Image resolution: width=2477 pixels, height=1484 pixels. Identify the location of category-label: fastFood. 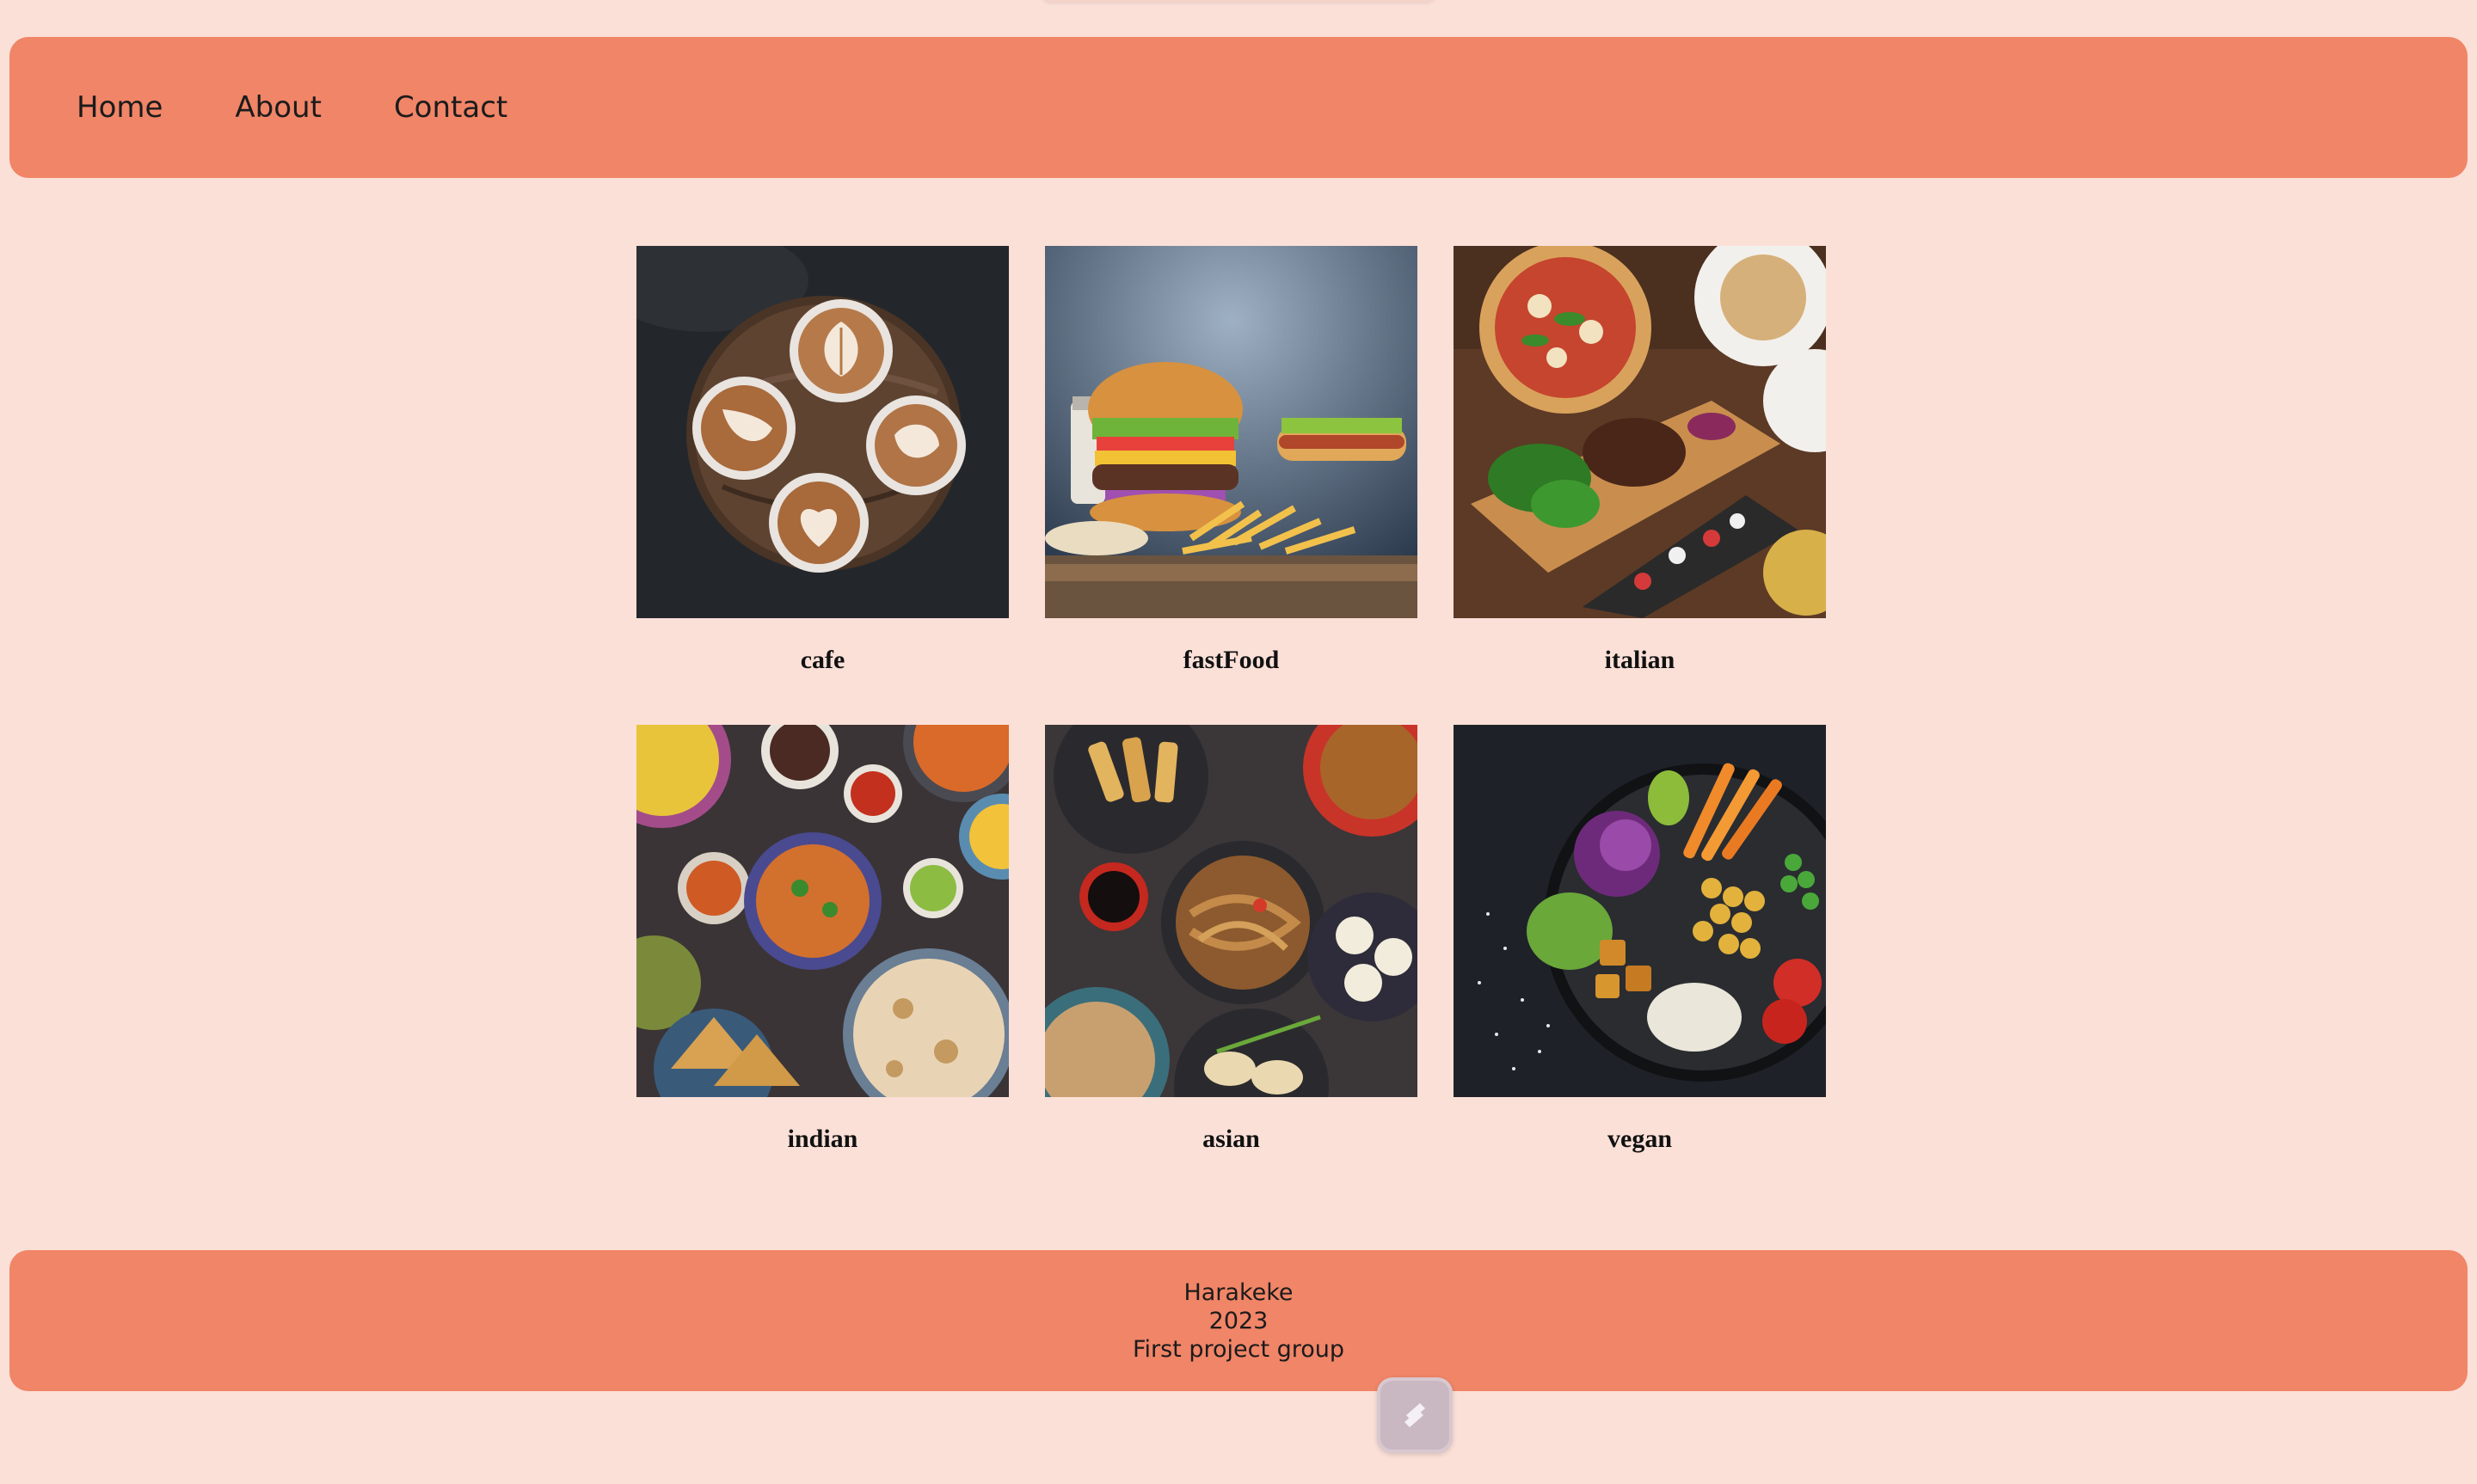
(1232, 660).